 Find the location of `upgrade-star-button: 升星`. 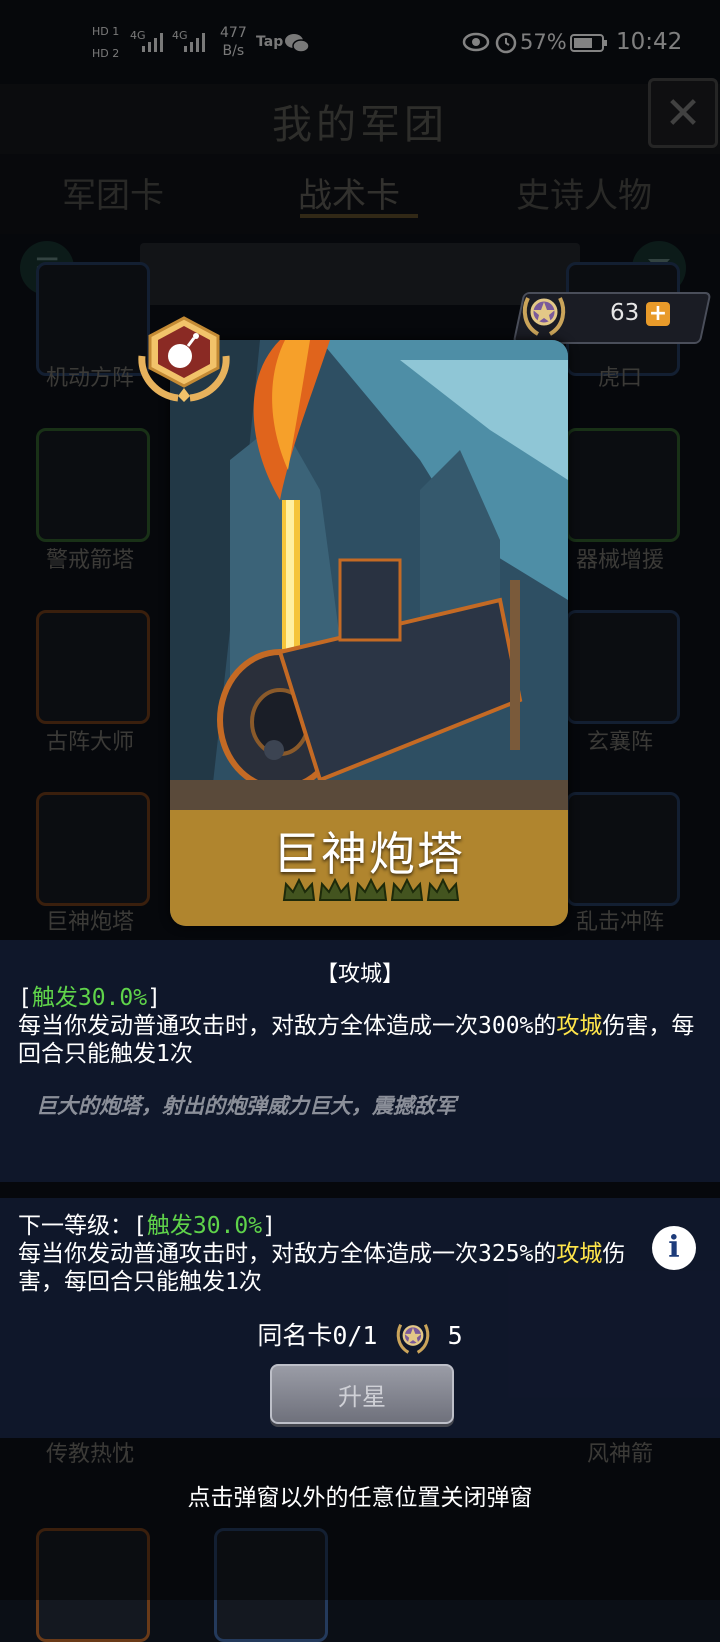

upgrade-star-button: 升星 is located at coordinates (362, 1394).